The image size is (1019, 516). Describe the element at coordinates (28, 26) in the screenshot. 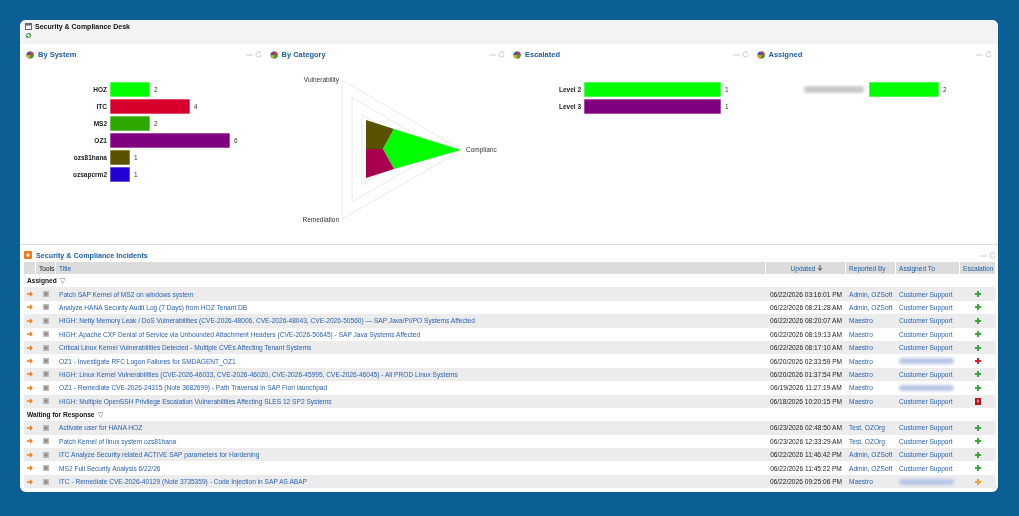

I see `window-icon` at that location.